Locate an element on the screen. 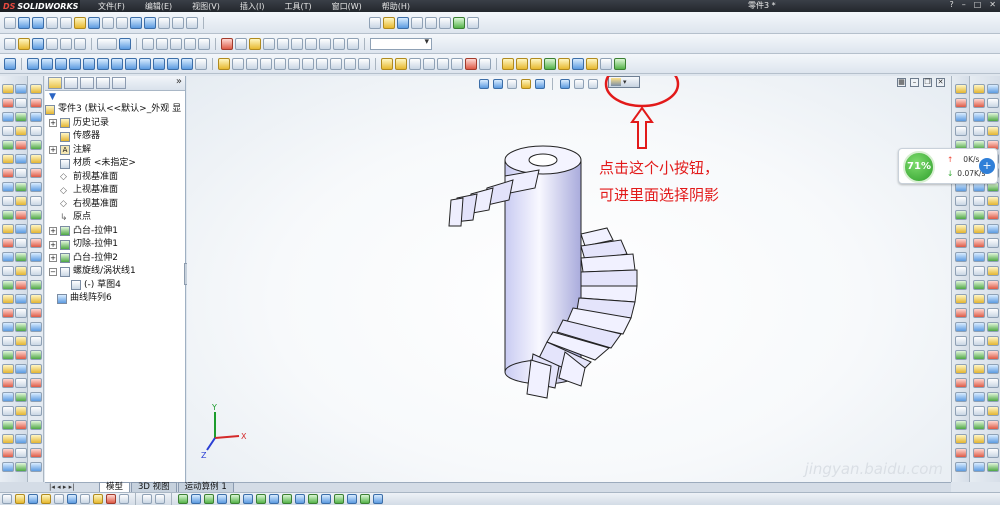 Image resolution: width=1000 pixels, height=505 pixels. bottom-tool-14-icon is located at coordinates (196, 499).